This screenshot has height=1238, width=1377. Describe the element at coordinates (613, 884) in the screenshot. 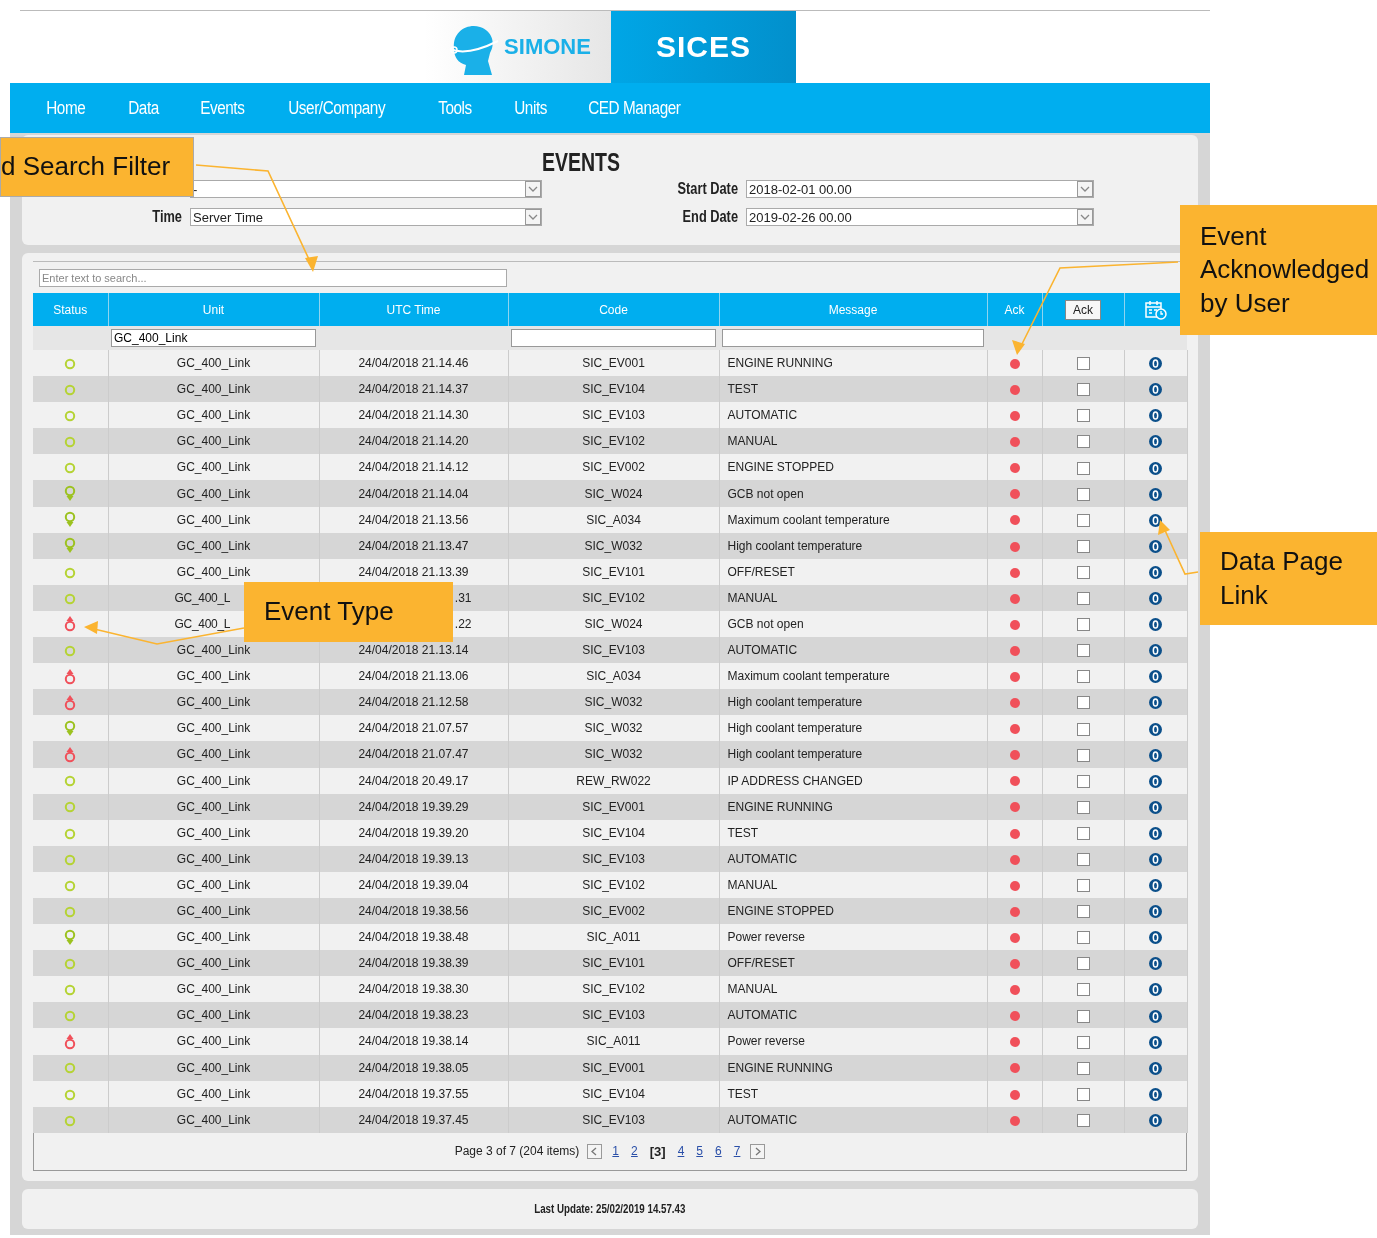

I see `table-cell: SIC_EV102` at that location.